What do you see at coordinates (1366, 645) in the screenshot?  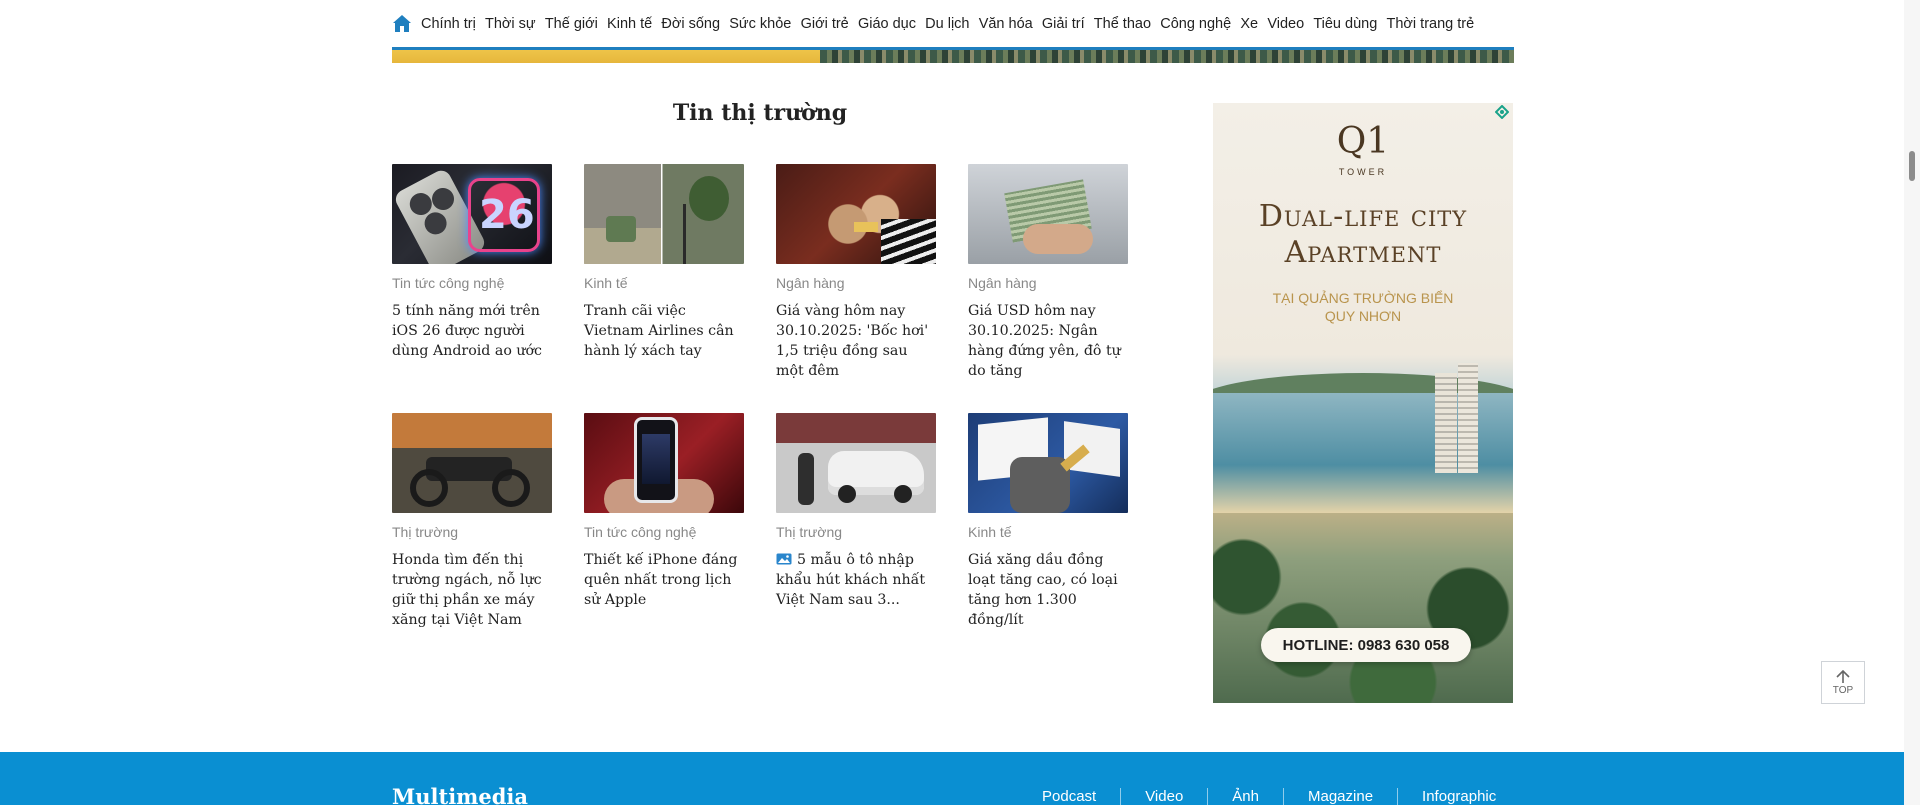 I see `ad-hotline: HOTLINE: 0983 630 058` at bounding box center [1366, 645].